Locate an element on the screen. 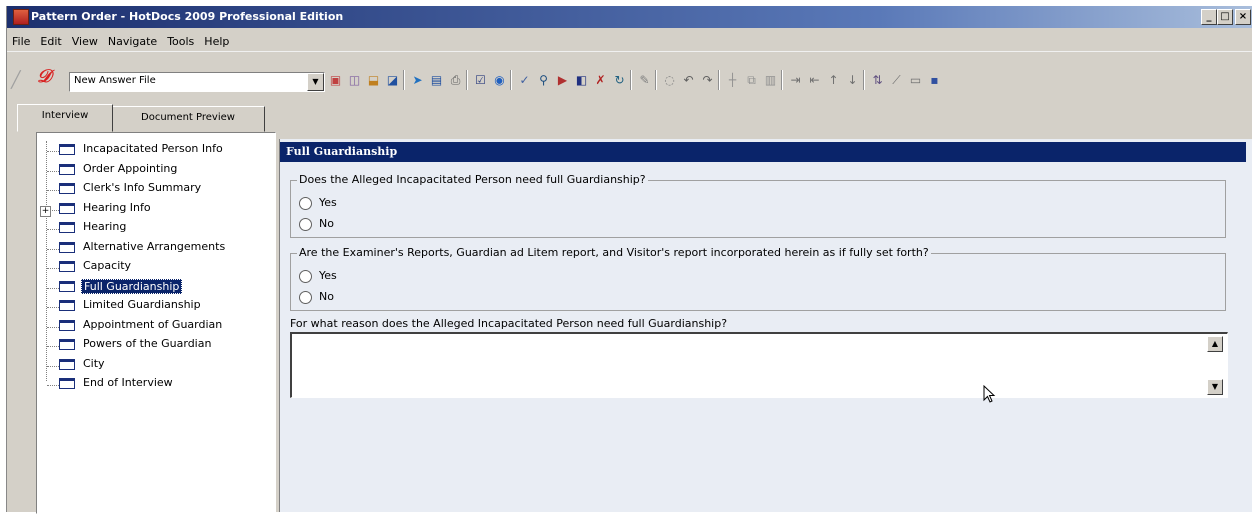 The image size is (1252, 514). menu-navigate: Navigate is located at coordinates (132, 38).